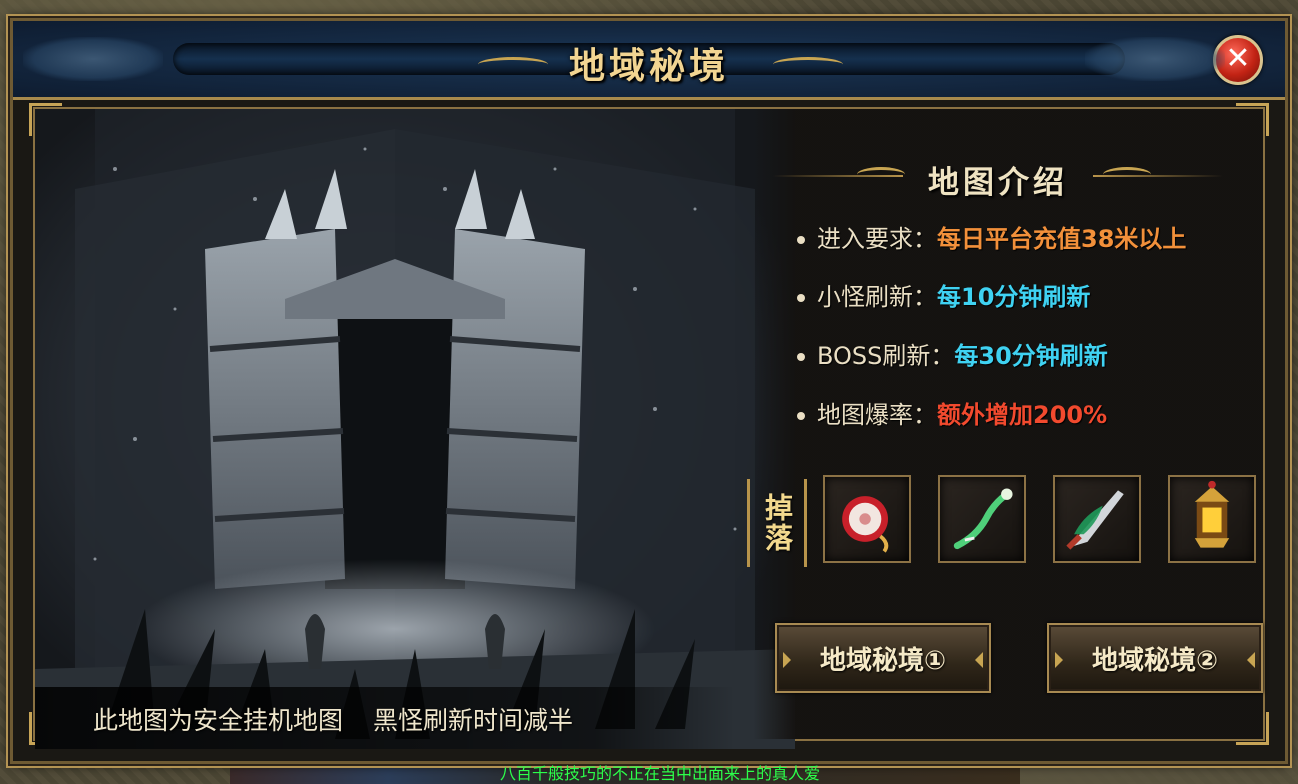  I want to click on window-titlebar: 地域秘境 ✕, so click(649, 60).